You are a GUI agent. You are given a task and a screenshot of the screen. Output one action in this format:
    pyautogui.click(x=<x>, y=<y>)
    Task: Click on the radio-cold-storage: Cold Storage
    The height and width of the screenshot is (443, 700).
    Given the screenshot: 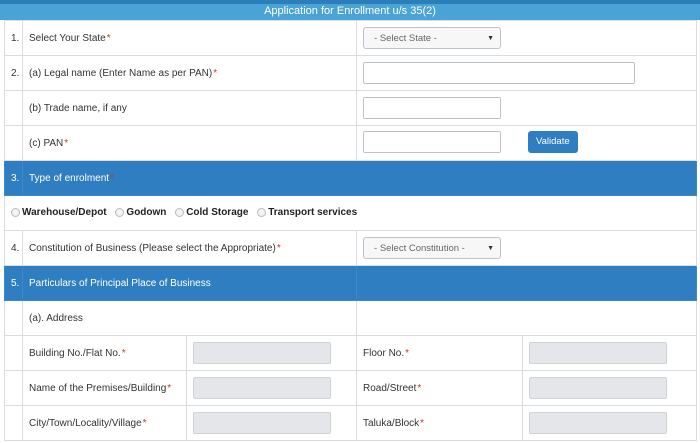 What is the action you would take?
    pyautogui.click(x=211, y=212)
    